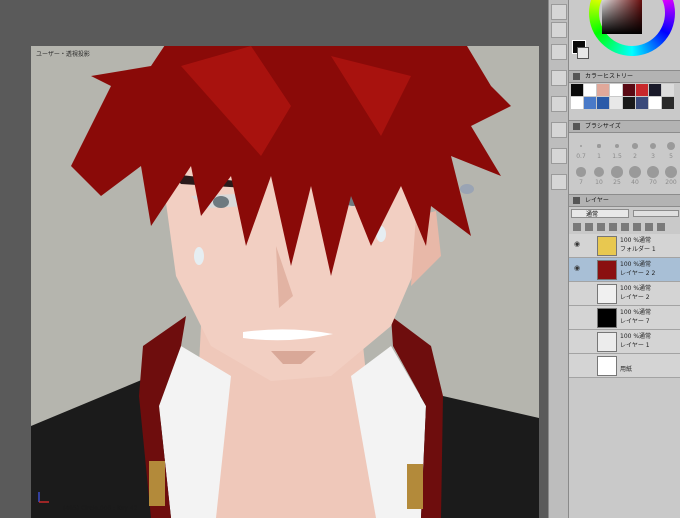  What do you see at coordinates (671, 156) in the screenshot?
I see `brush-size-label: 5` at bounding box center [671, 156].